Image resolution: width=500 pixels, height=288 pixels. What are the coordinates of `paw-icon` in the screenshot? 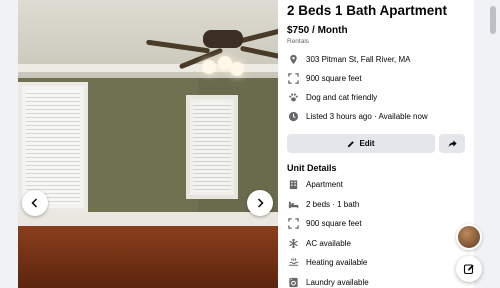 It's located at (293, 98).